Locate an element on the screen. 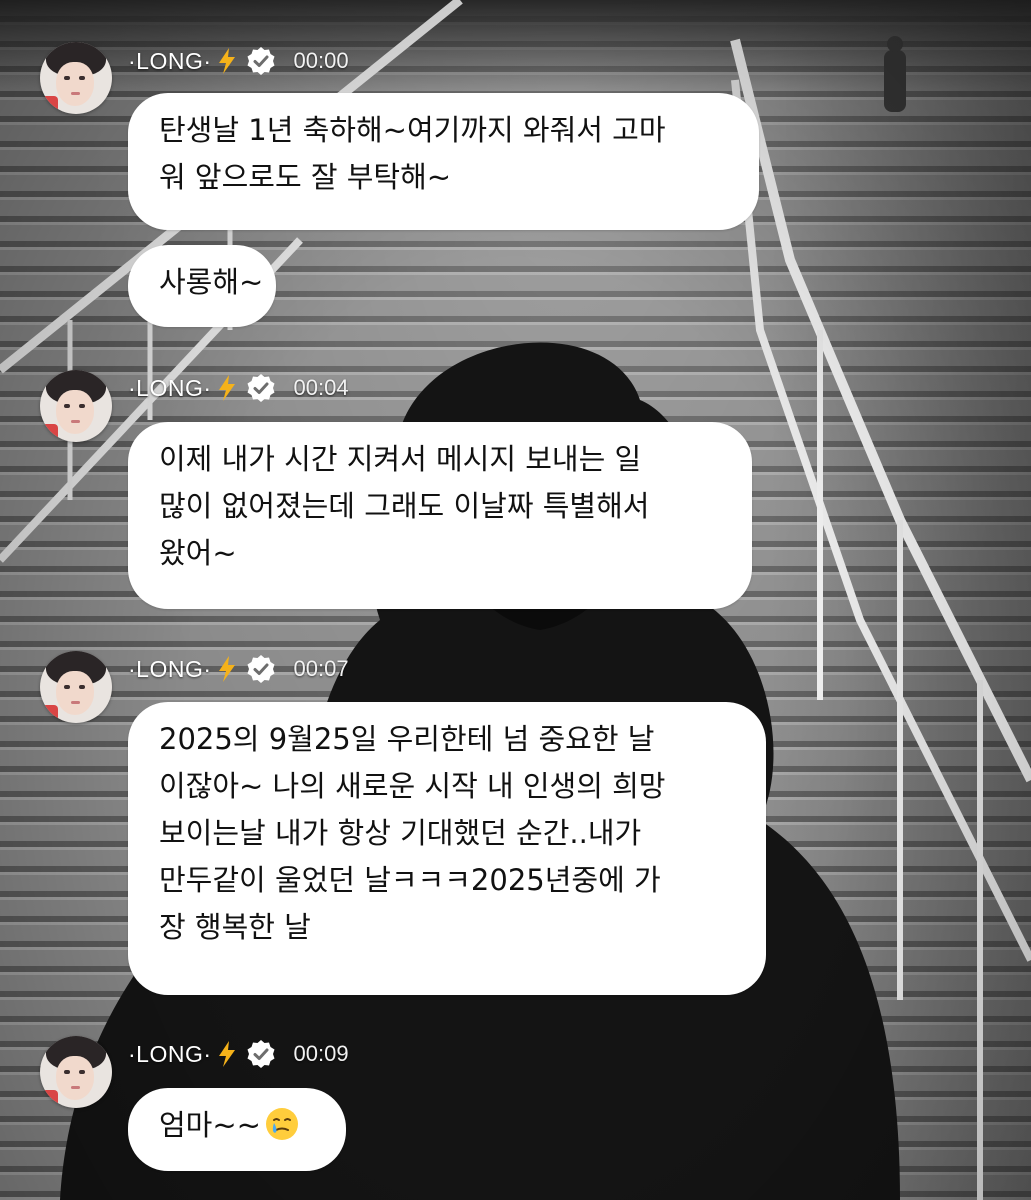  message-text: 많이 없어졌는데 그래도 이날짜 특별해서 is located at coordinates (404, 506).